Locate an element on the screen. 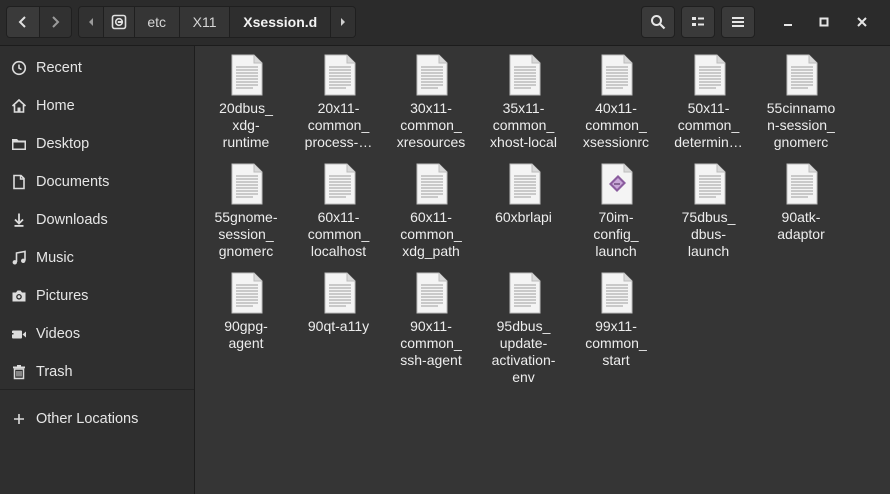  view-toggle-button is located at coordinates (698, 22).